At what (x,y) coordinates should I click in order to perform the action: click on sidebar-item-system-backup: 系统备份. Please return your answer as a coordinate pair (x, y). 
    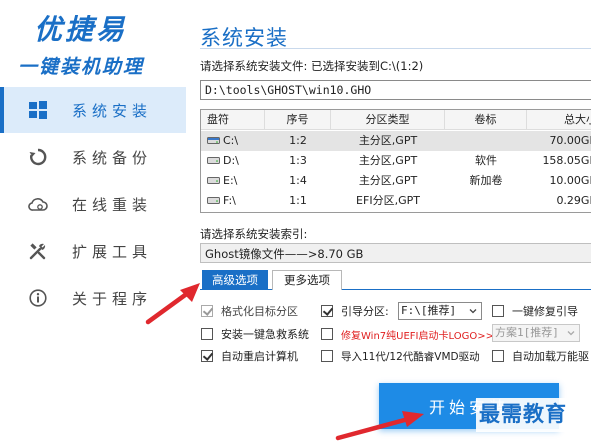
    Looking at the image, I should click on (93, 157).